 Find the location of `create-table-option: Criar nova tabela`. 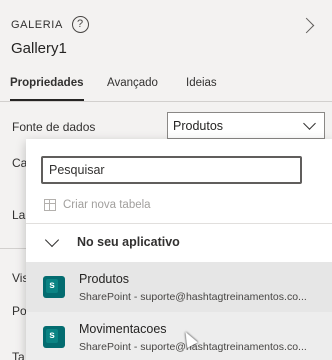

create-table-option: Criar nova tabela is located at coordinates (97, 205).